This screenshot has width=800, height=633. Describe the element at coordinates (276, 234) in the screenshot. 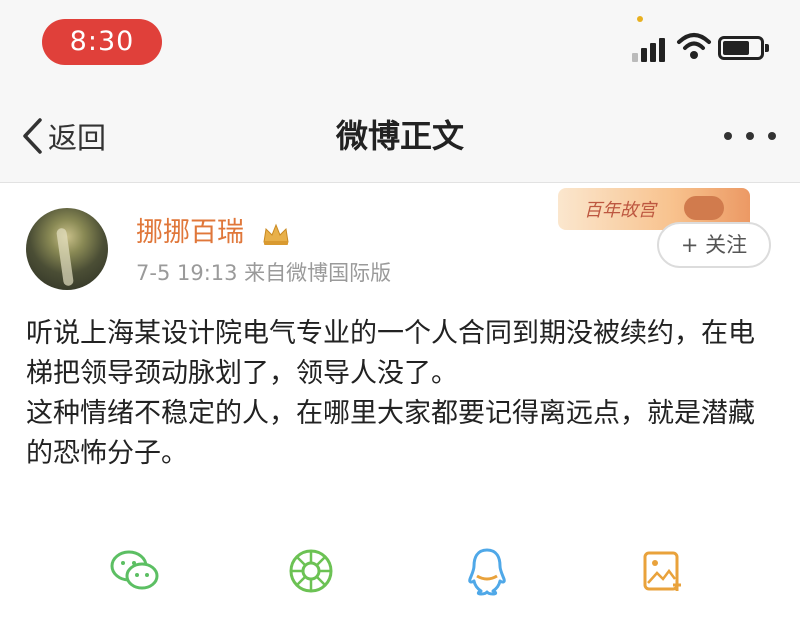

I see `crown-icon` at that location.